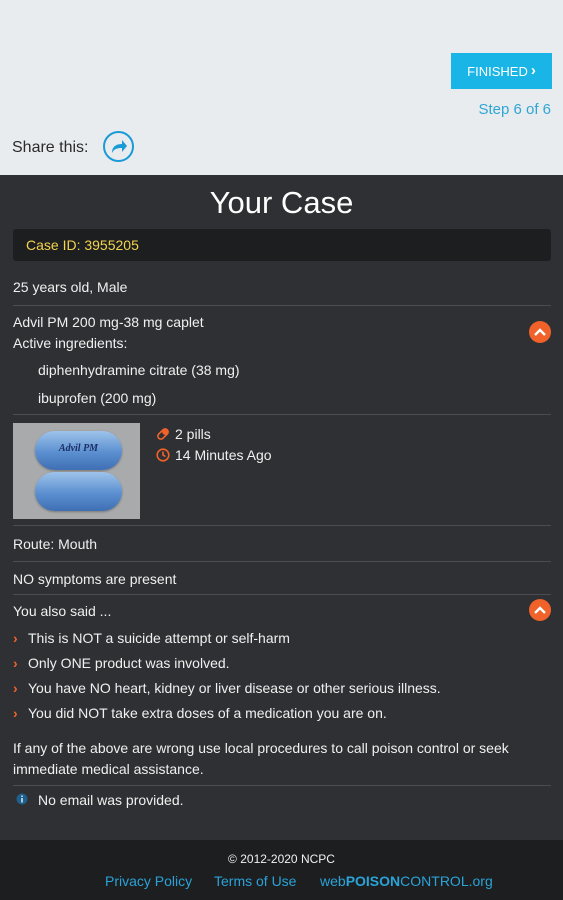  I want to click on case-id: Case ID: 3955205, so click(282, 245).